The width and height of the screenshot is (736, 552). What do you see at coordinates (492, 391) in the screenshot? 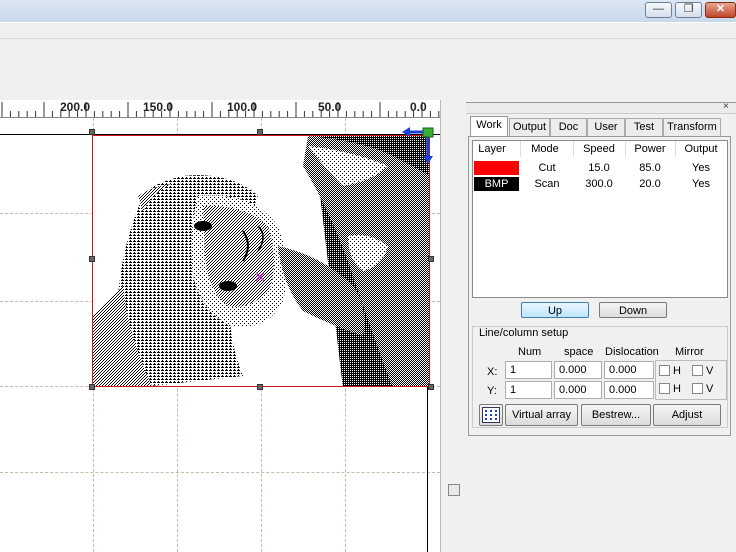
I see `y-label: Y:` at bounding box center [492, 391].